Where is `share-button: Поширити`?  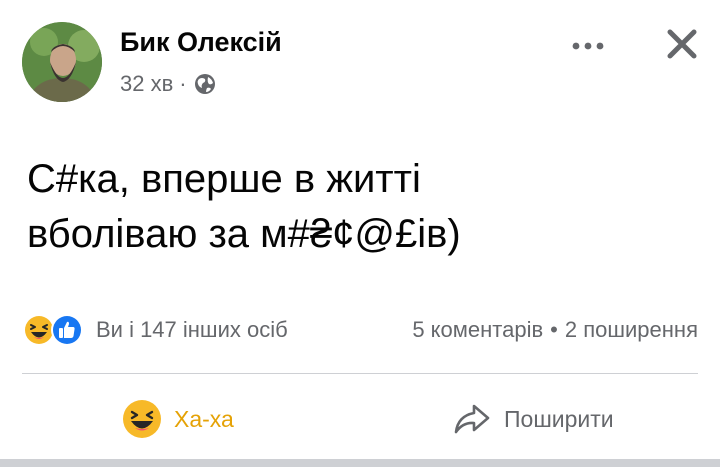 share-button: Поширити is located at coordinates (533, 419).